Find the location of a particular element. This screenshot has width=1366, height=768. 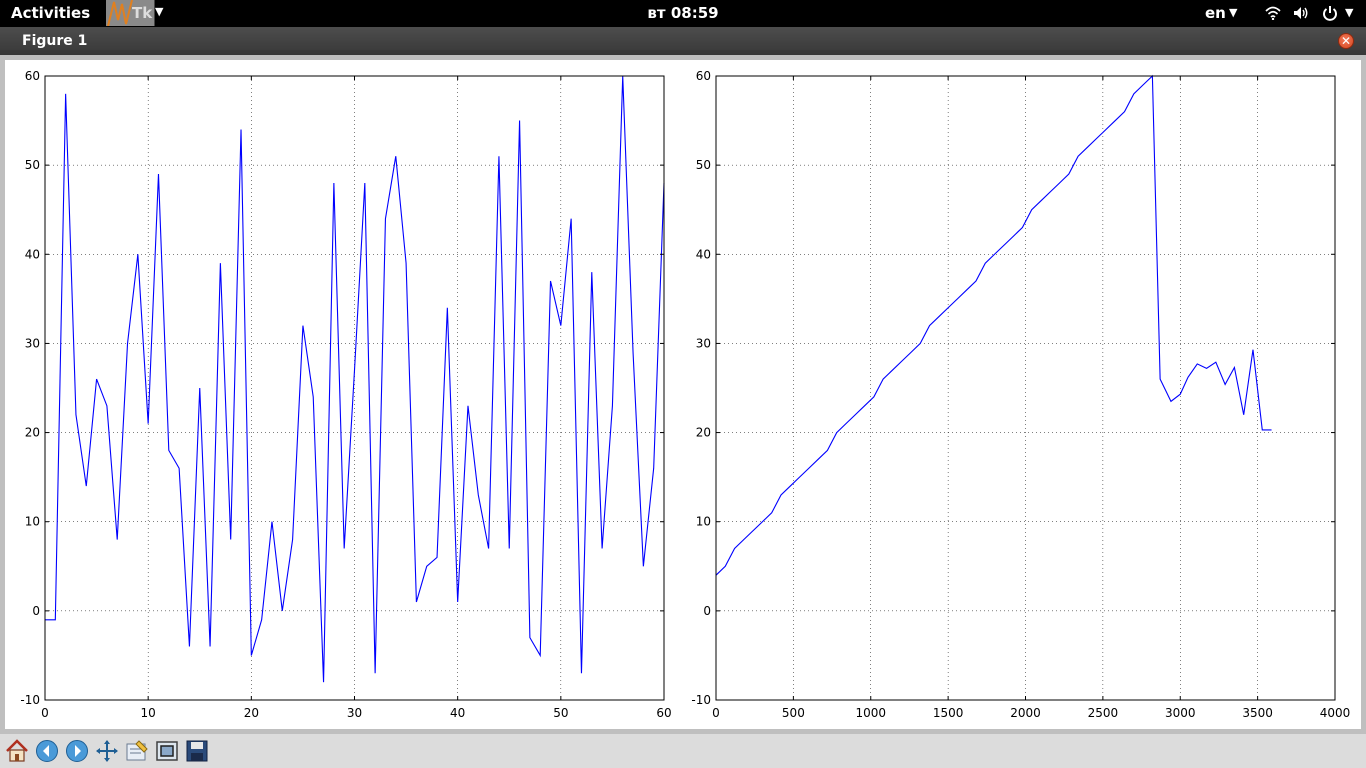

window-titlebar: Figure 1 is located at coordinates (683, 41).